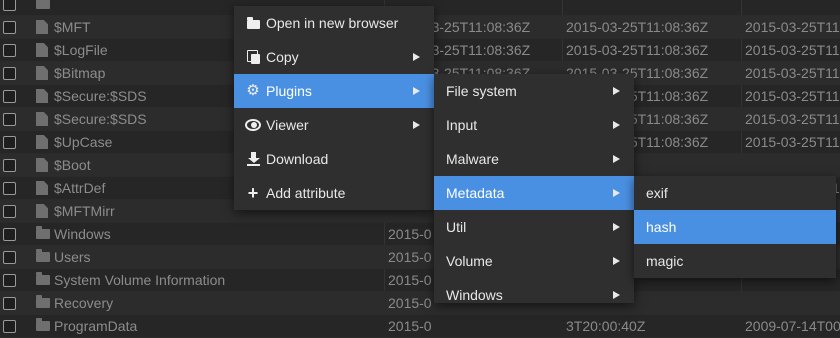 The image size is (840, 338). What do you see at coordinates (140, 280) in the screenshot?
I see `file-name: System Volume Information` at bounding box center [140, 280].